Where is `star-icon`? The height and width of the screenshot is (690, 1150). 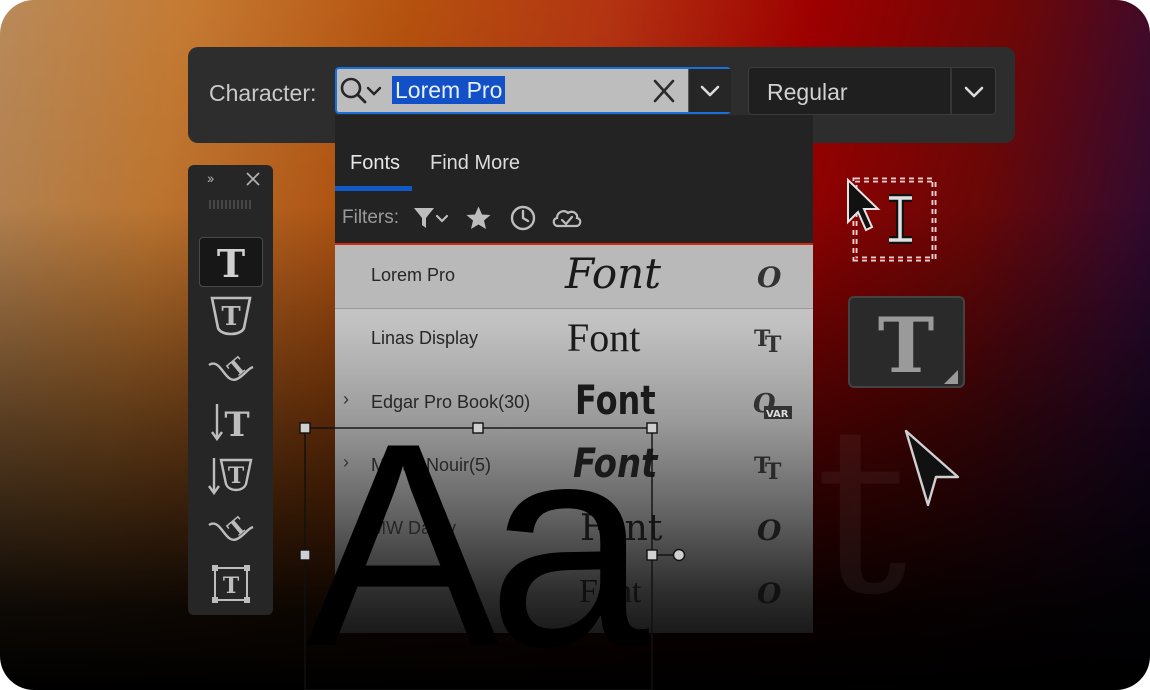 star-icon is located at coordinates (478, 218).